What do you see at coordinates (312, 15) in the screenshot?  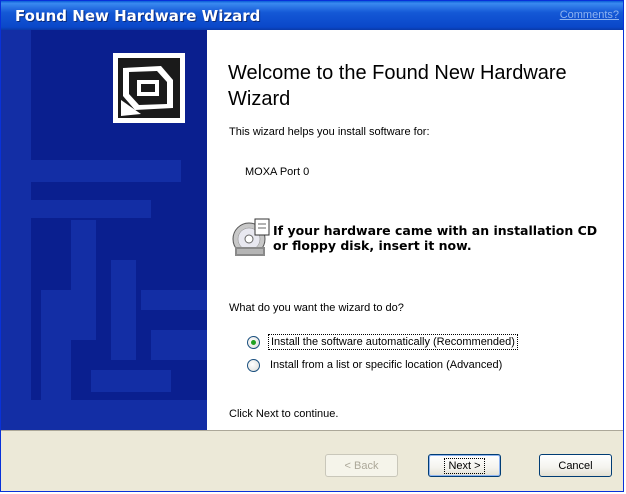 I see `title-bar: Found New Hardware Wizard Comments?` at bounding box center [312, 15].